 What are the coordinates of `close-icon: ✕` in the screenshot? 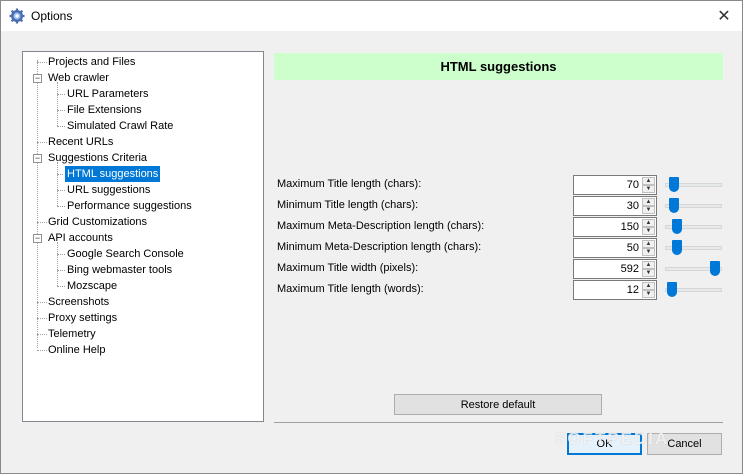 It's located at (724, 16).